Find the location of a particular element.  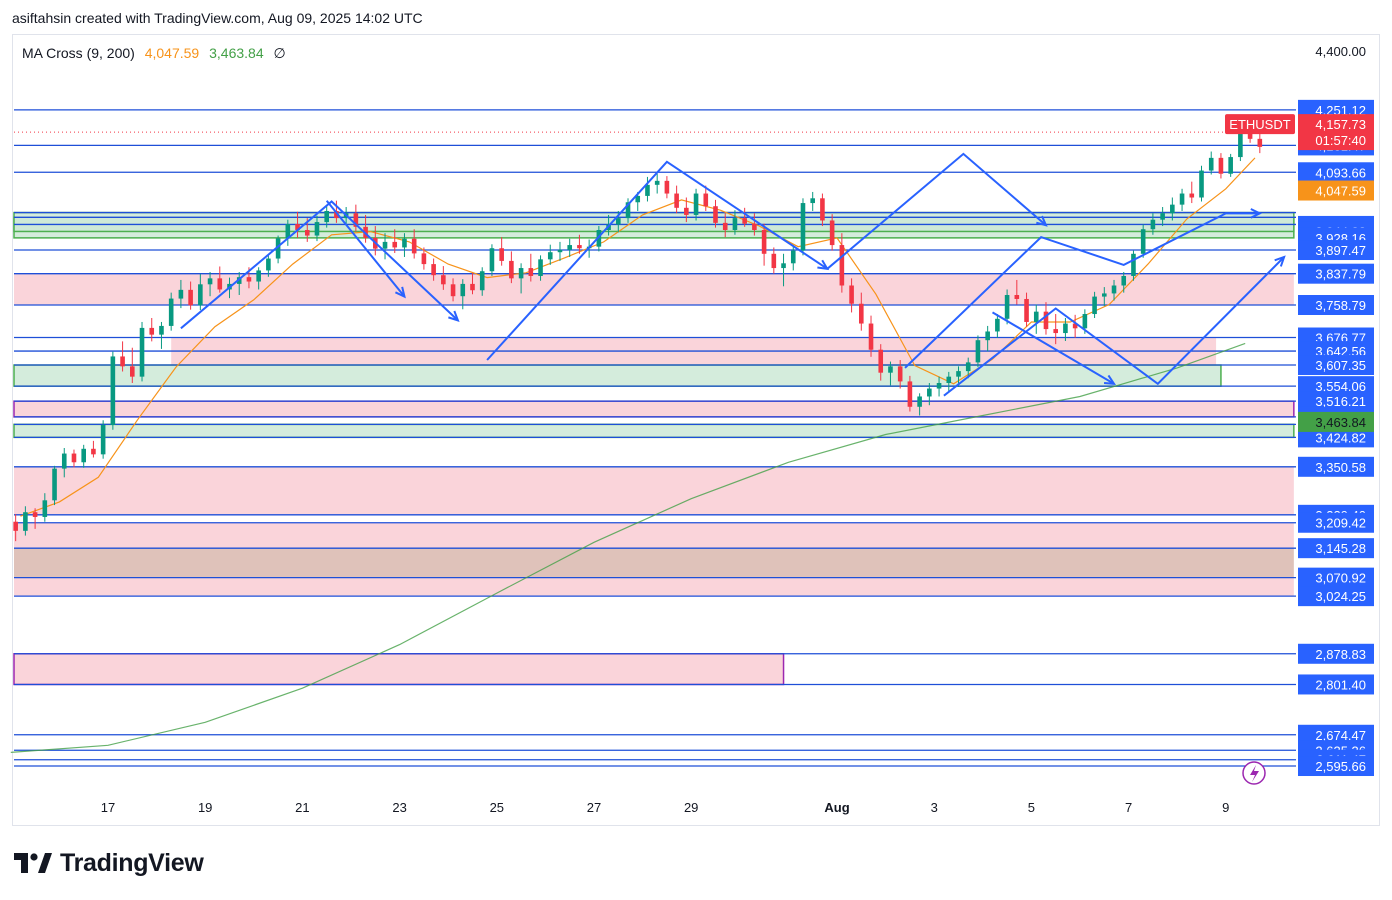

price-level-label: 3,424.82 is located at coordinates (1340, 437).